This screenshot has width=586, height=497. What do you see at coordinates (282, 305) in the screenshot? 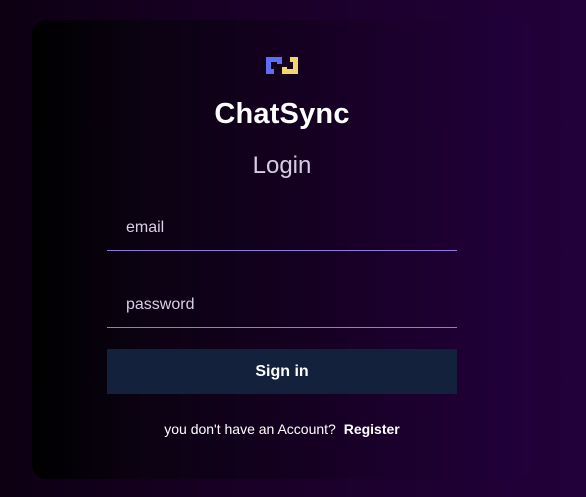
I see `password-field` at bounding box center [282, 305].